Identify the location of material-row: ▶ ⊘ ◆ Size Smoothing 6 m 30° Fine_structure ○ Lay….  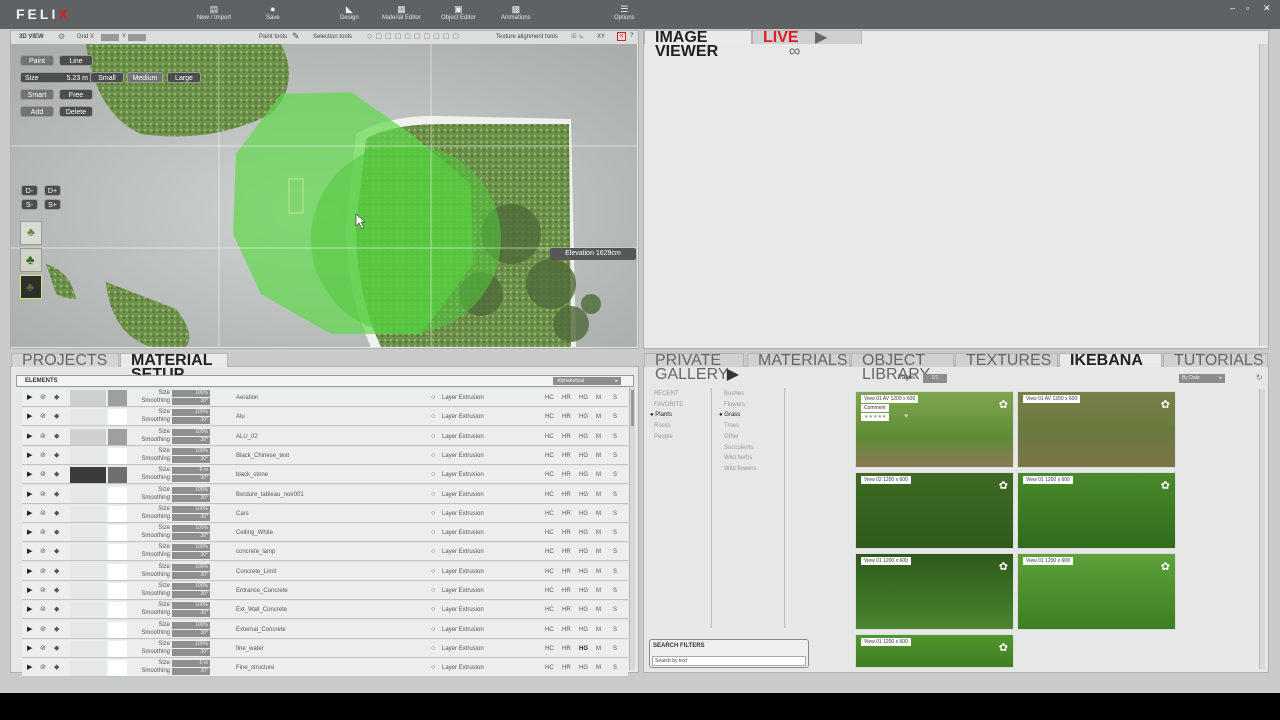
(325, 668).